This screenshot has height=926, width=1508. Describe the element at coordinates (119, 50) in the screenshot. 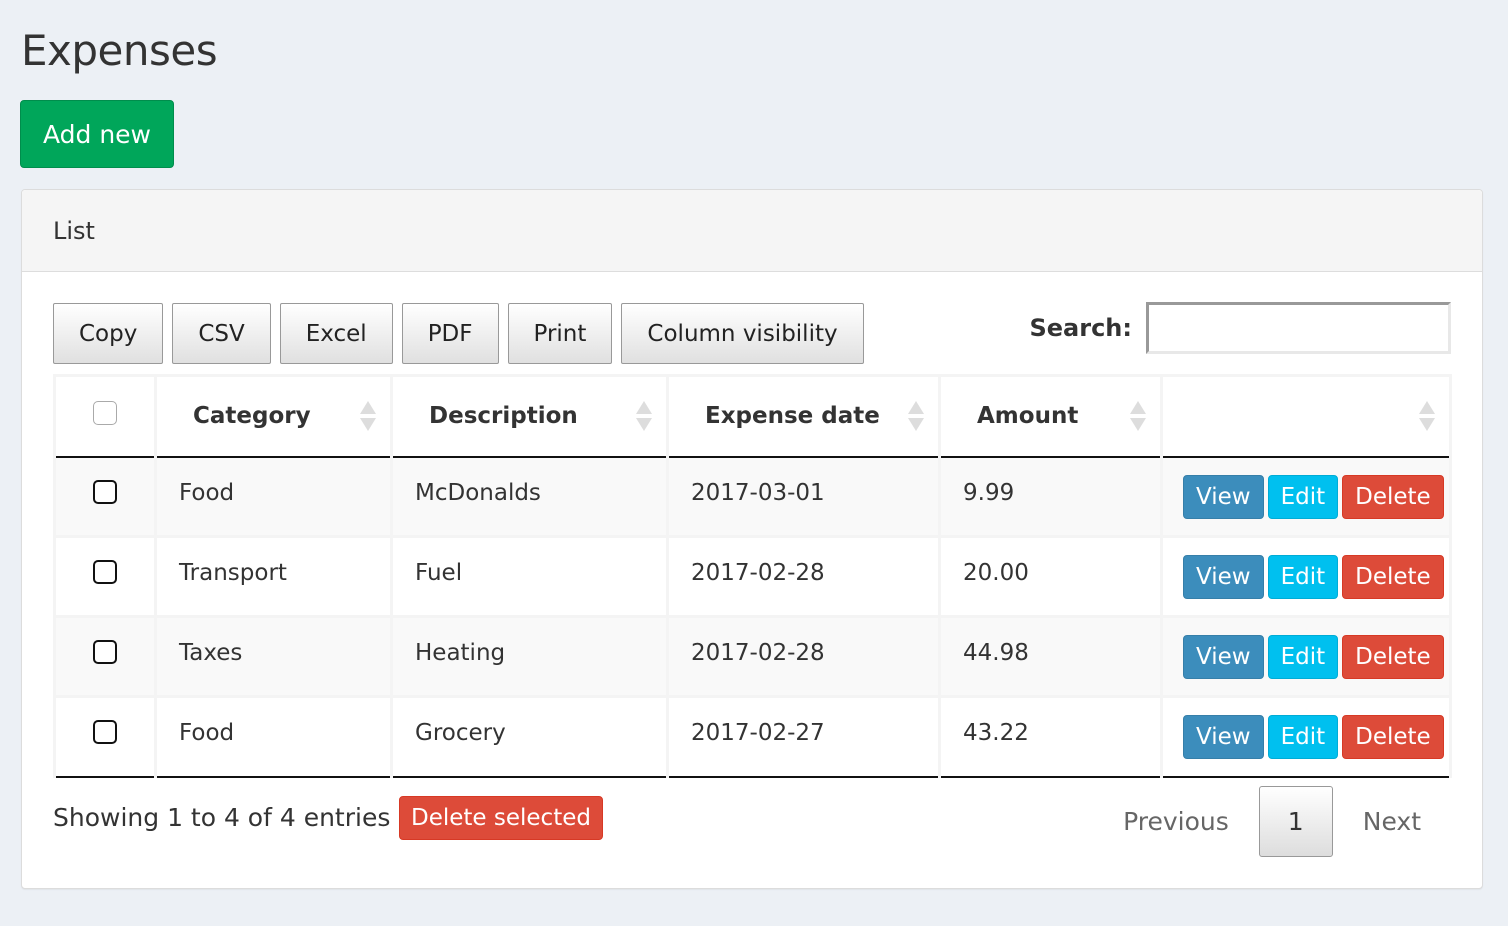

I see `page-title: Expenses` at that location.